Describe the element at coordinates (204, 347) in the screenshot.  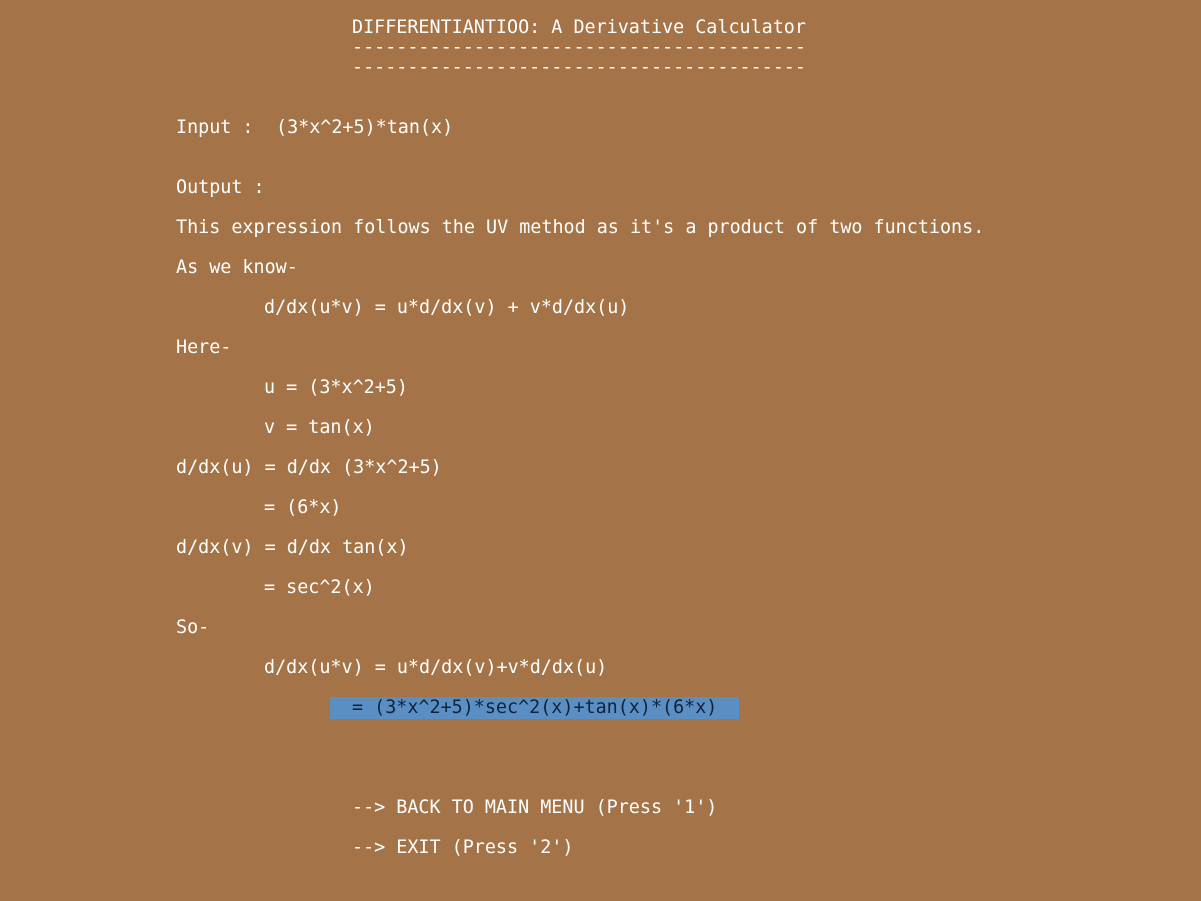
I see `here-text: Here-` at that location.